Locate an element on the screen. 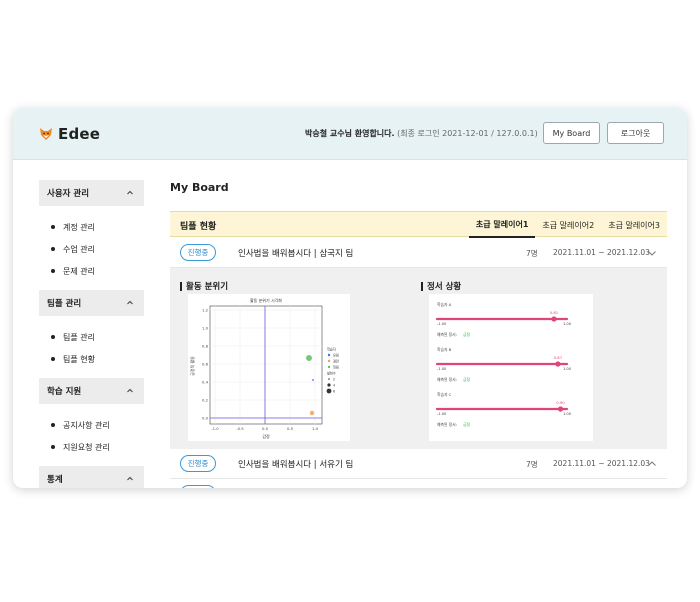  label-bar is located at coordinates (422, 286).